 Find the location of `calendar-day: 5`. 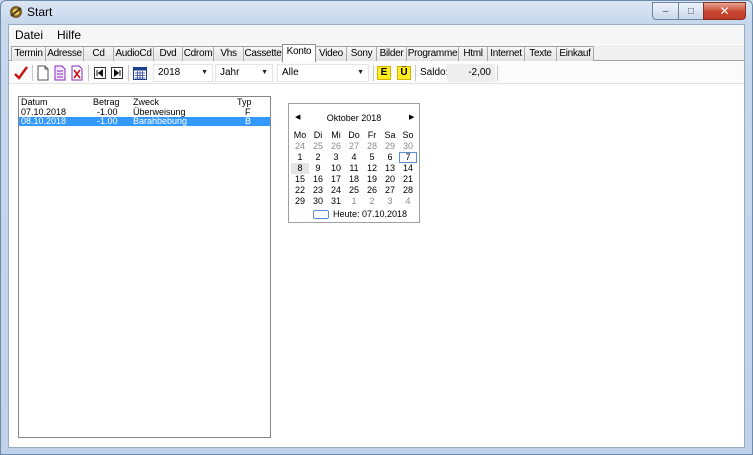

calendar-day: 5 is located at coordinates (372, 157).